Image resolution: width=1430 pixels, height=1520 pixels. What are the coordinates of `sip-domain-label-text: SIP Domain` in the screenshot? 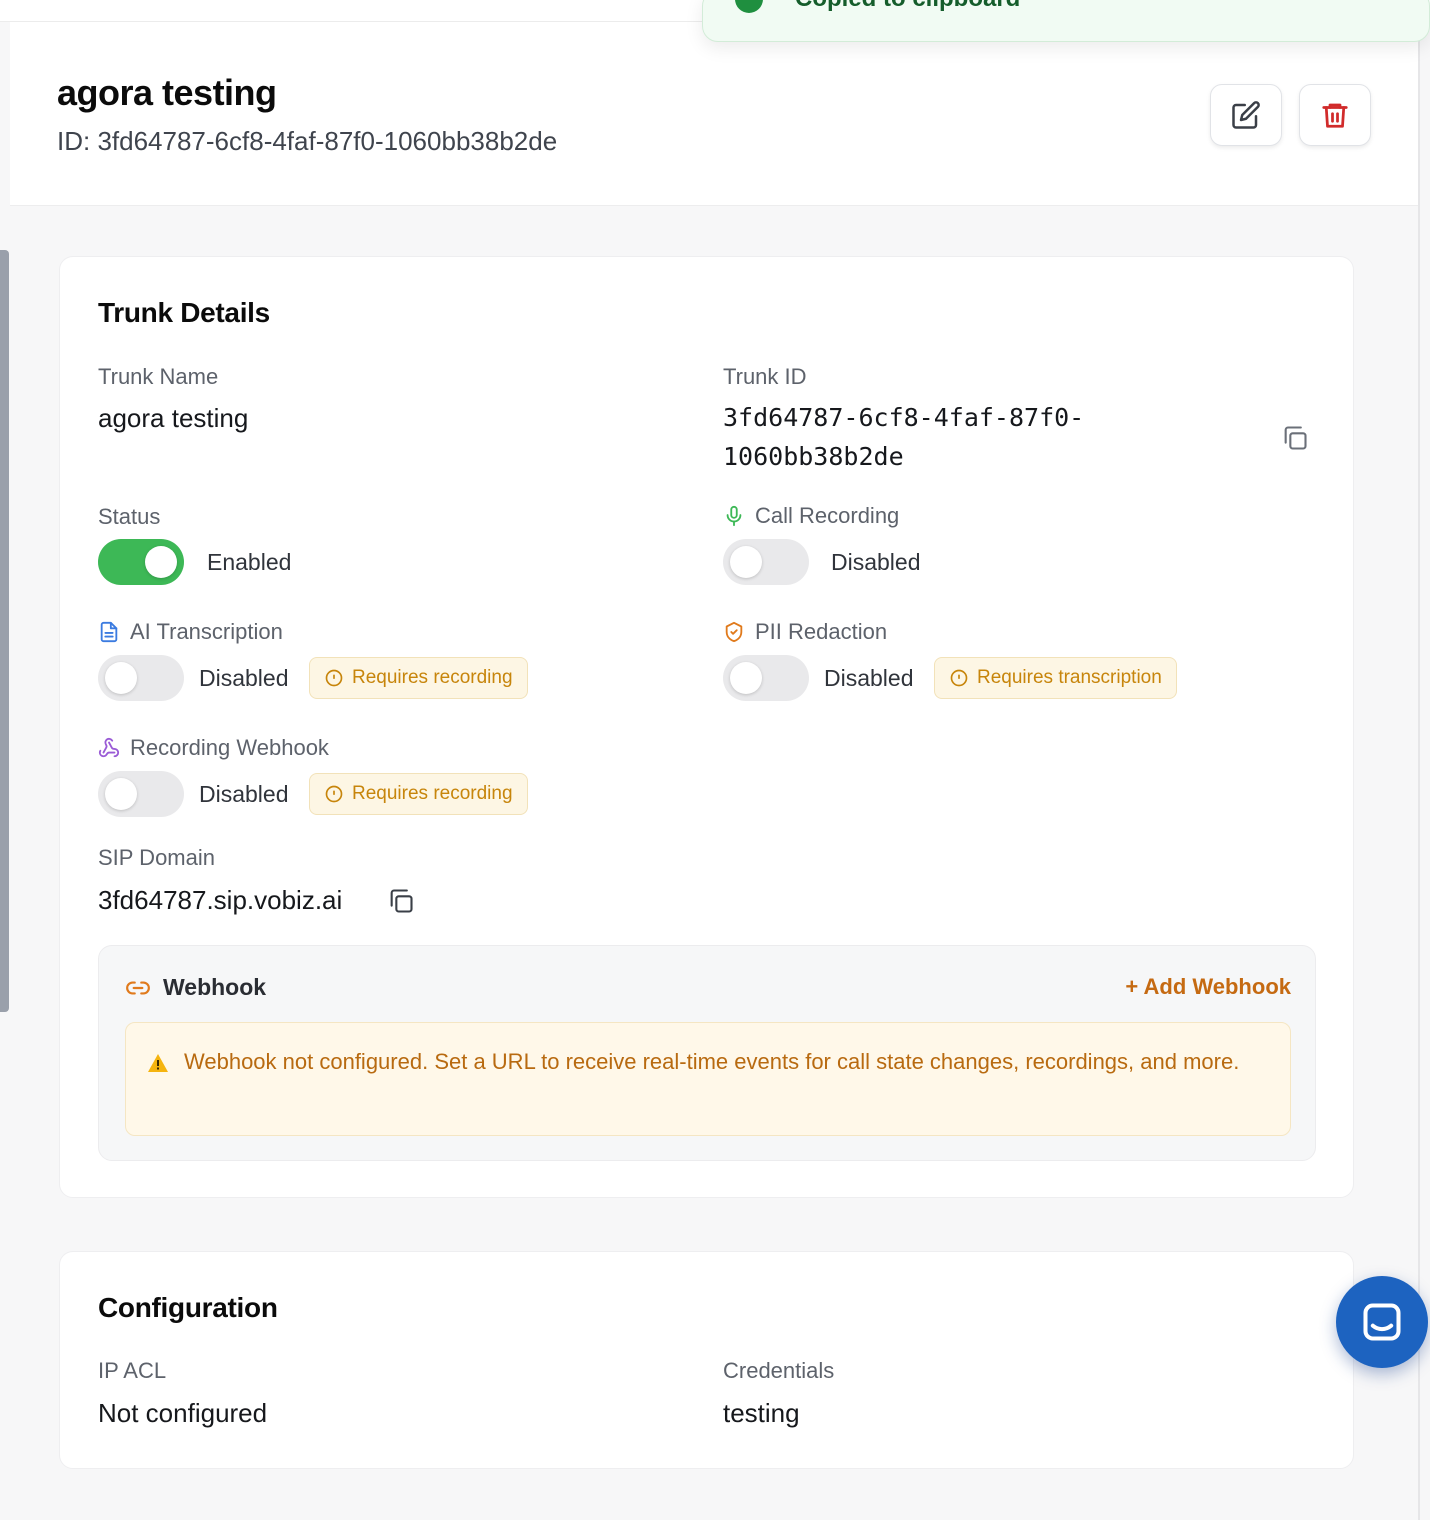 It's located at (156, 857).